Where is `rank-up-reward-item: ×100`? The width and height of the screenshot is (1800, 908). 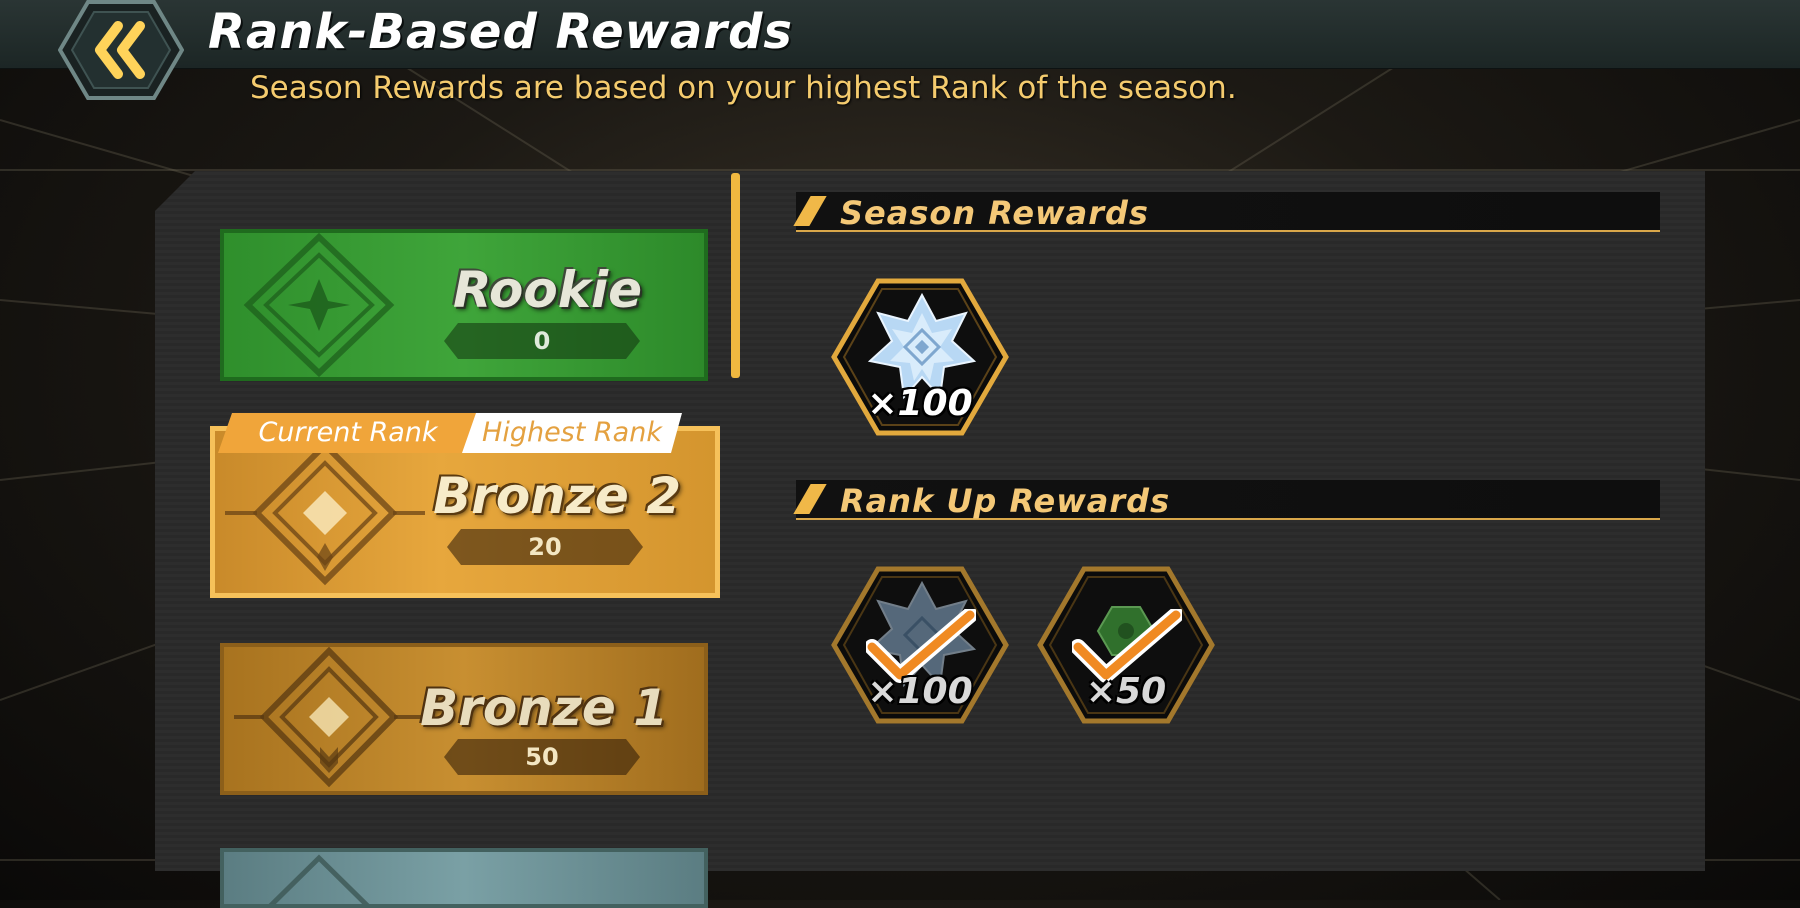 rank-up-reward-item: ×100 is located at coordinates (920, 645).